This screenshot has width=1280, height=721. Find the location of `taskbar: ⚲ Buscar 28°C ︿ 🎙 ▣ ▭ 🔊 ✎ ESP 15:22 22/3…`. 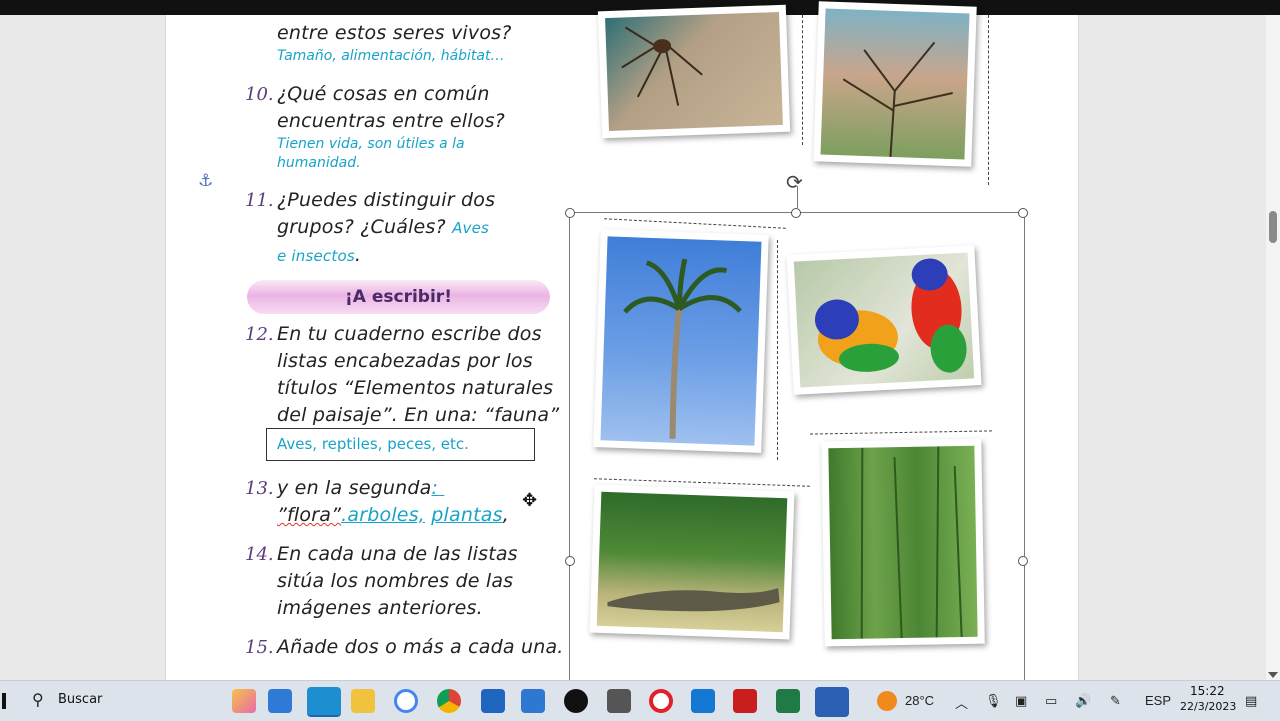

taskbar: ⚲ Buscar 28°C ︿ 🎙 ▣ ▭ 🔊 ✎ ESP 15:22 22/3… is located at coordinates (640, 700).